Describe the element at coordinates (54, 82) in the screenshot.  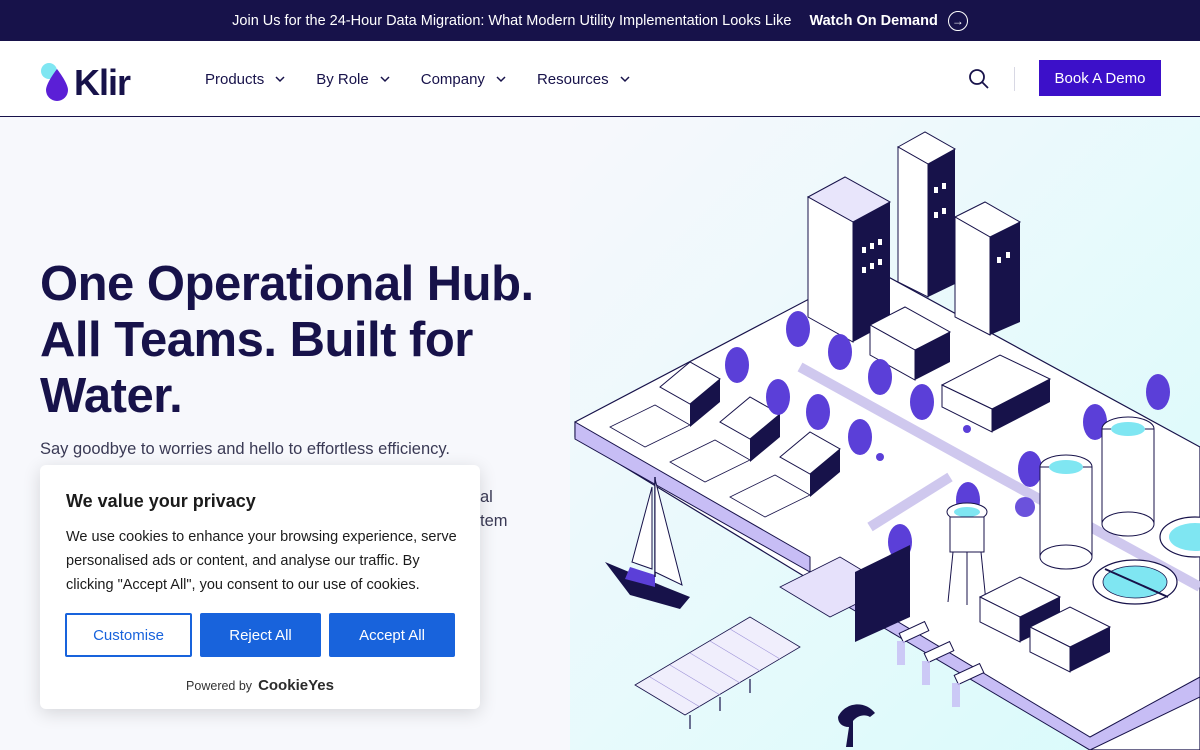
I see `water-drop-logo-icon` at that location.